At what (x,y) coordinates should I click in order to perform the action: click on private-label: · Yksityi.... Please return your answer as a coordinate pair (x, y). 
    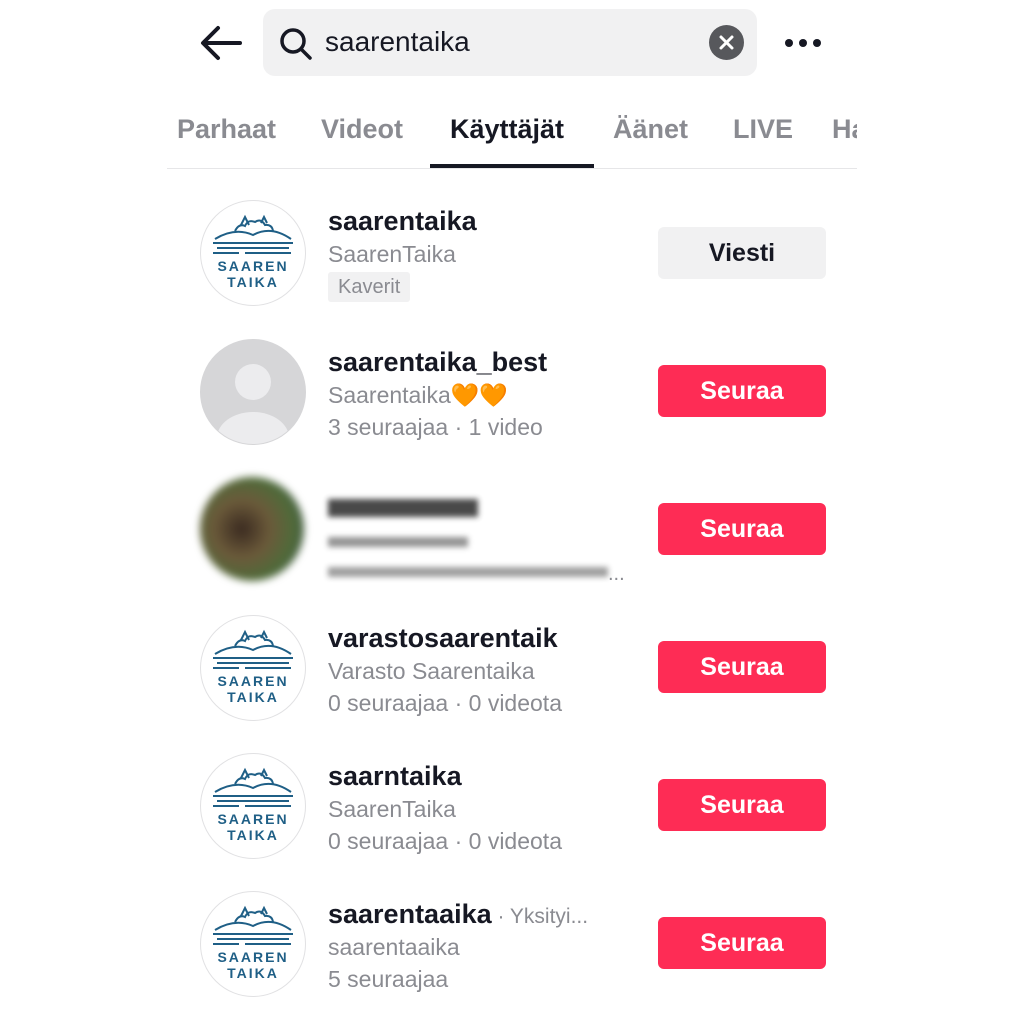
    Looking at the image, I should click on (540, 916).